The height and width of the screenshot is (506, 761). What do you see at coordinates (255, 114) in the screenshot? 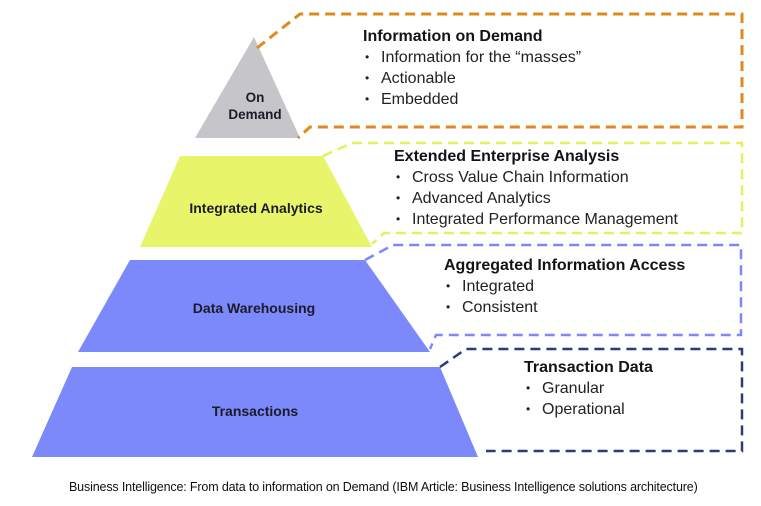
I see `level-label-line: Demand` at bounding box center [255, 114].